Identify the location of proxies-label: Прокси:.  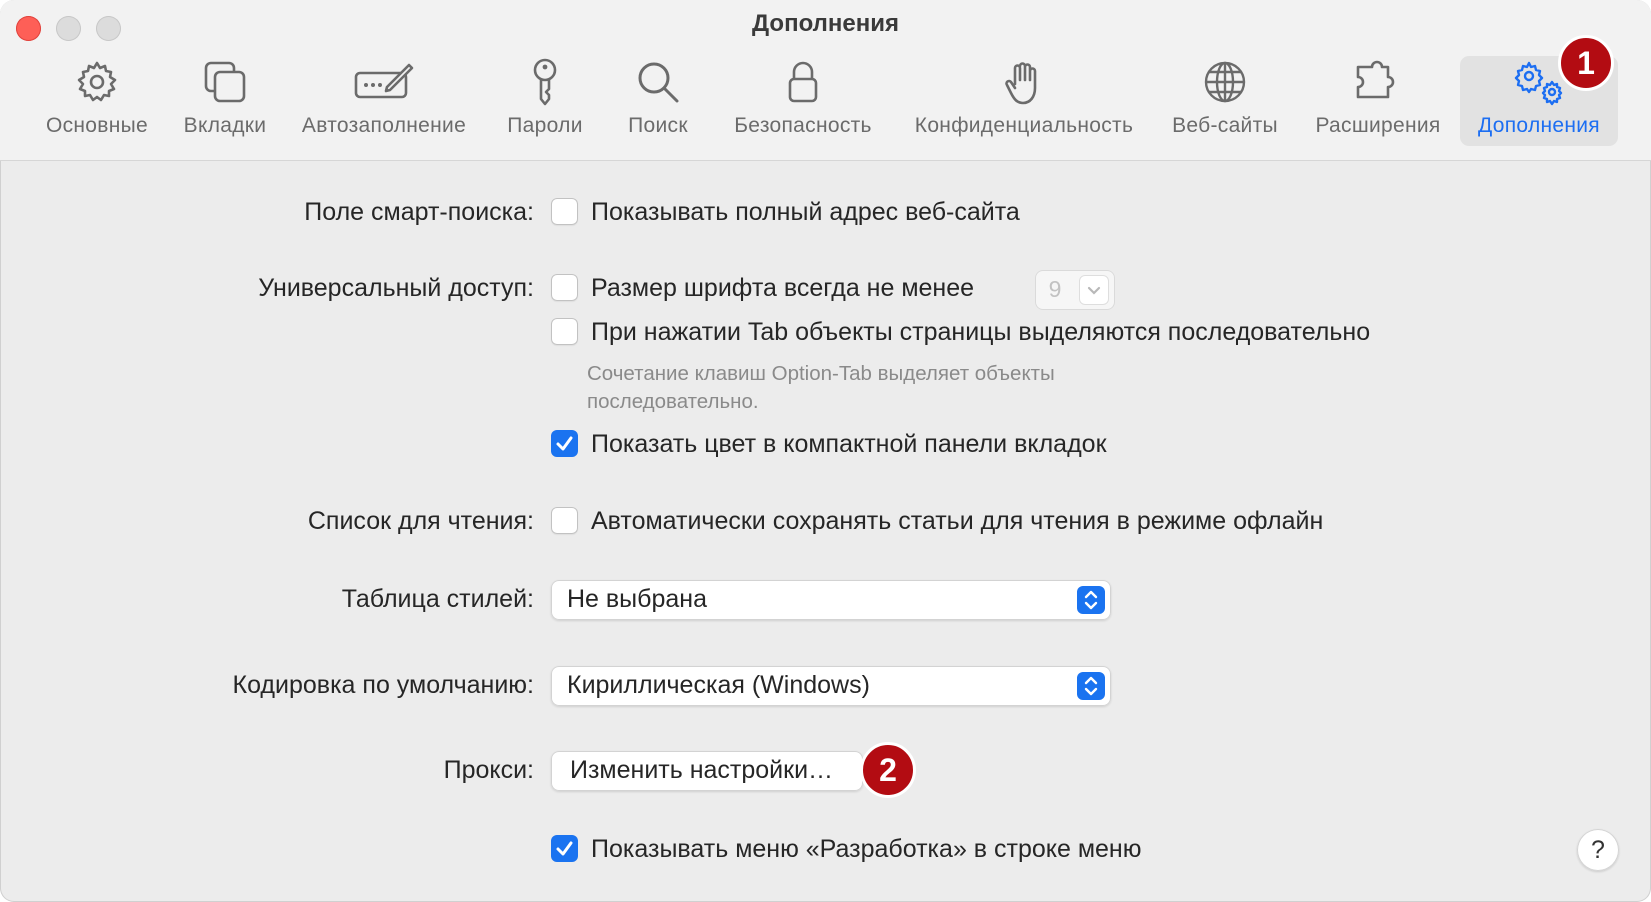
(488, 770).